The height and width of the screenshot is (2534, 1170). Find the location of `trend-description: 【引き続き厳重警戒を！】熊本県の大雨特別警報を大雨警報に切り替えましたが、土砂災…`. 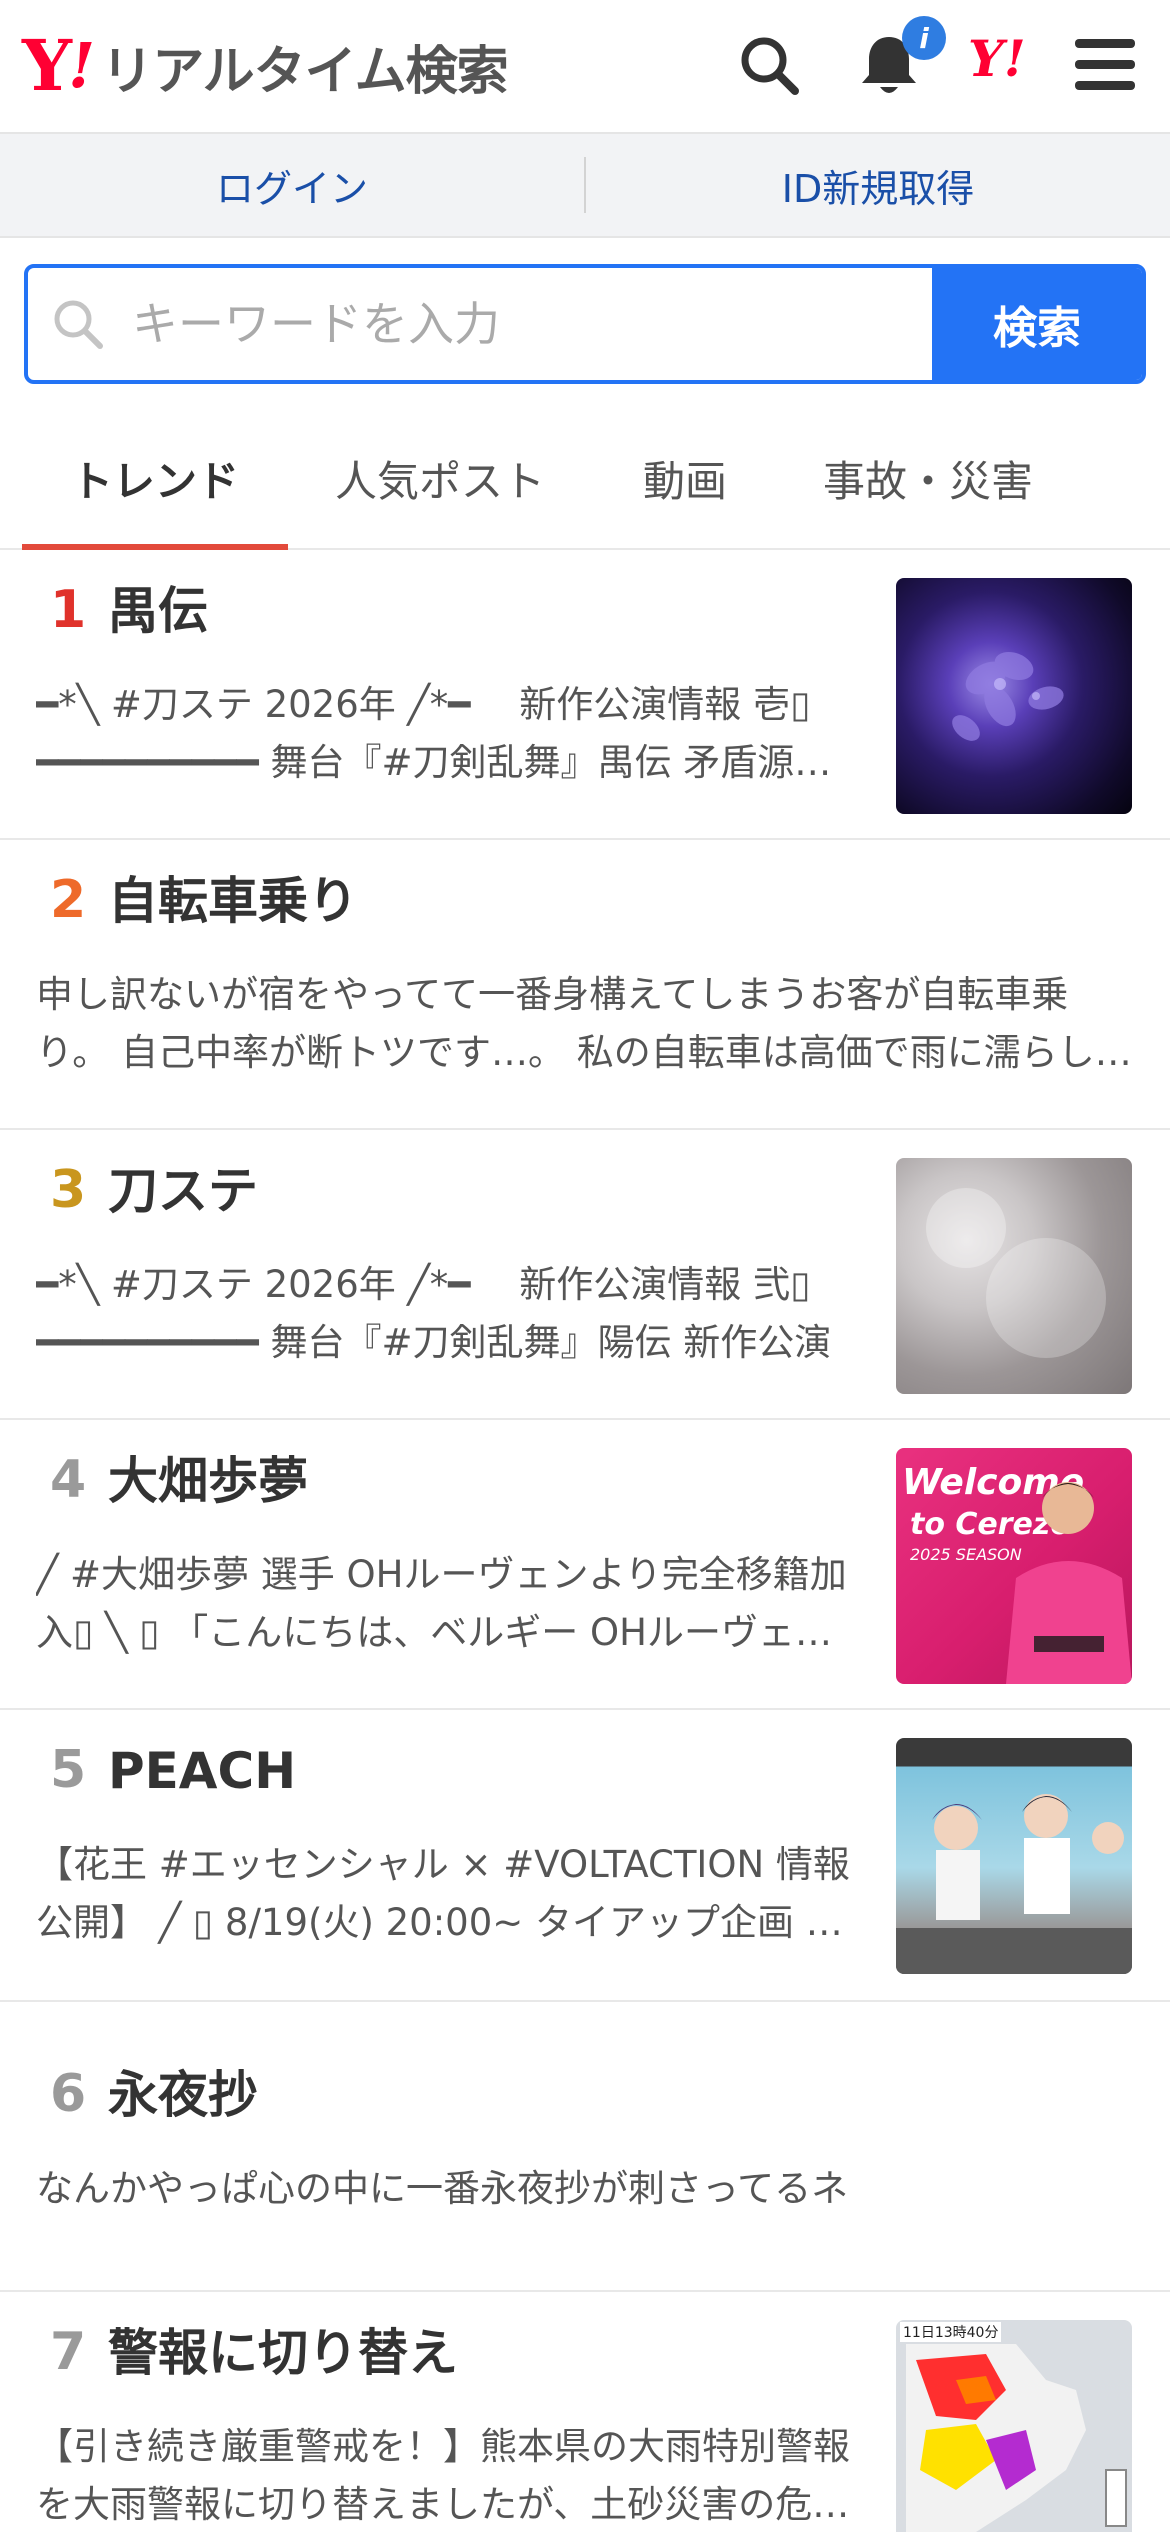

trend-description: 【引き続き厳重警戒を！】熊本県の大雨特別警報を大雨警報に切り替えましたが、土砂災… is located at coordinates (443, 2475).